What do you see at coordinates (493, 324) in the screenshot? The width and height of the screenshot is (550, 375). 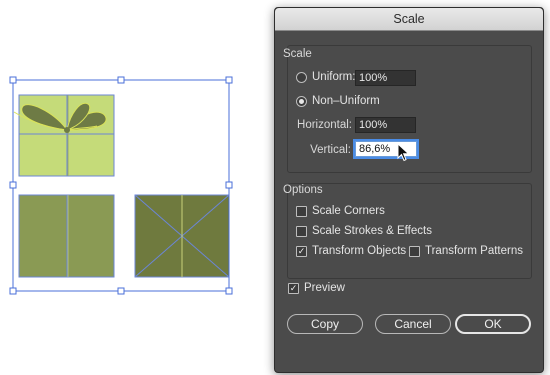 I see `ok-button: OK` at bounding box center [493, 324].